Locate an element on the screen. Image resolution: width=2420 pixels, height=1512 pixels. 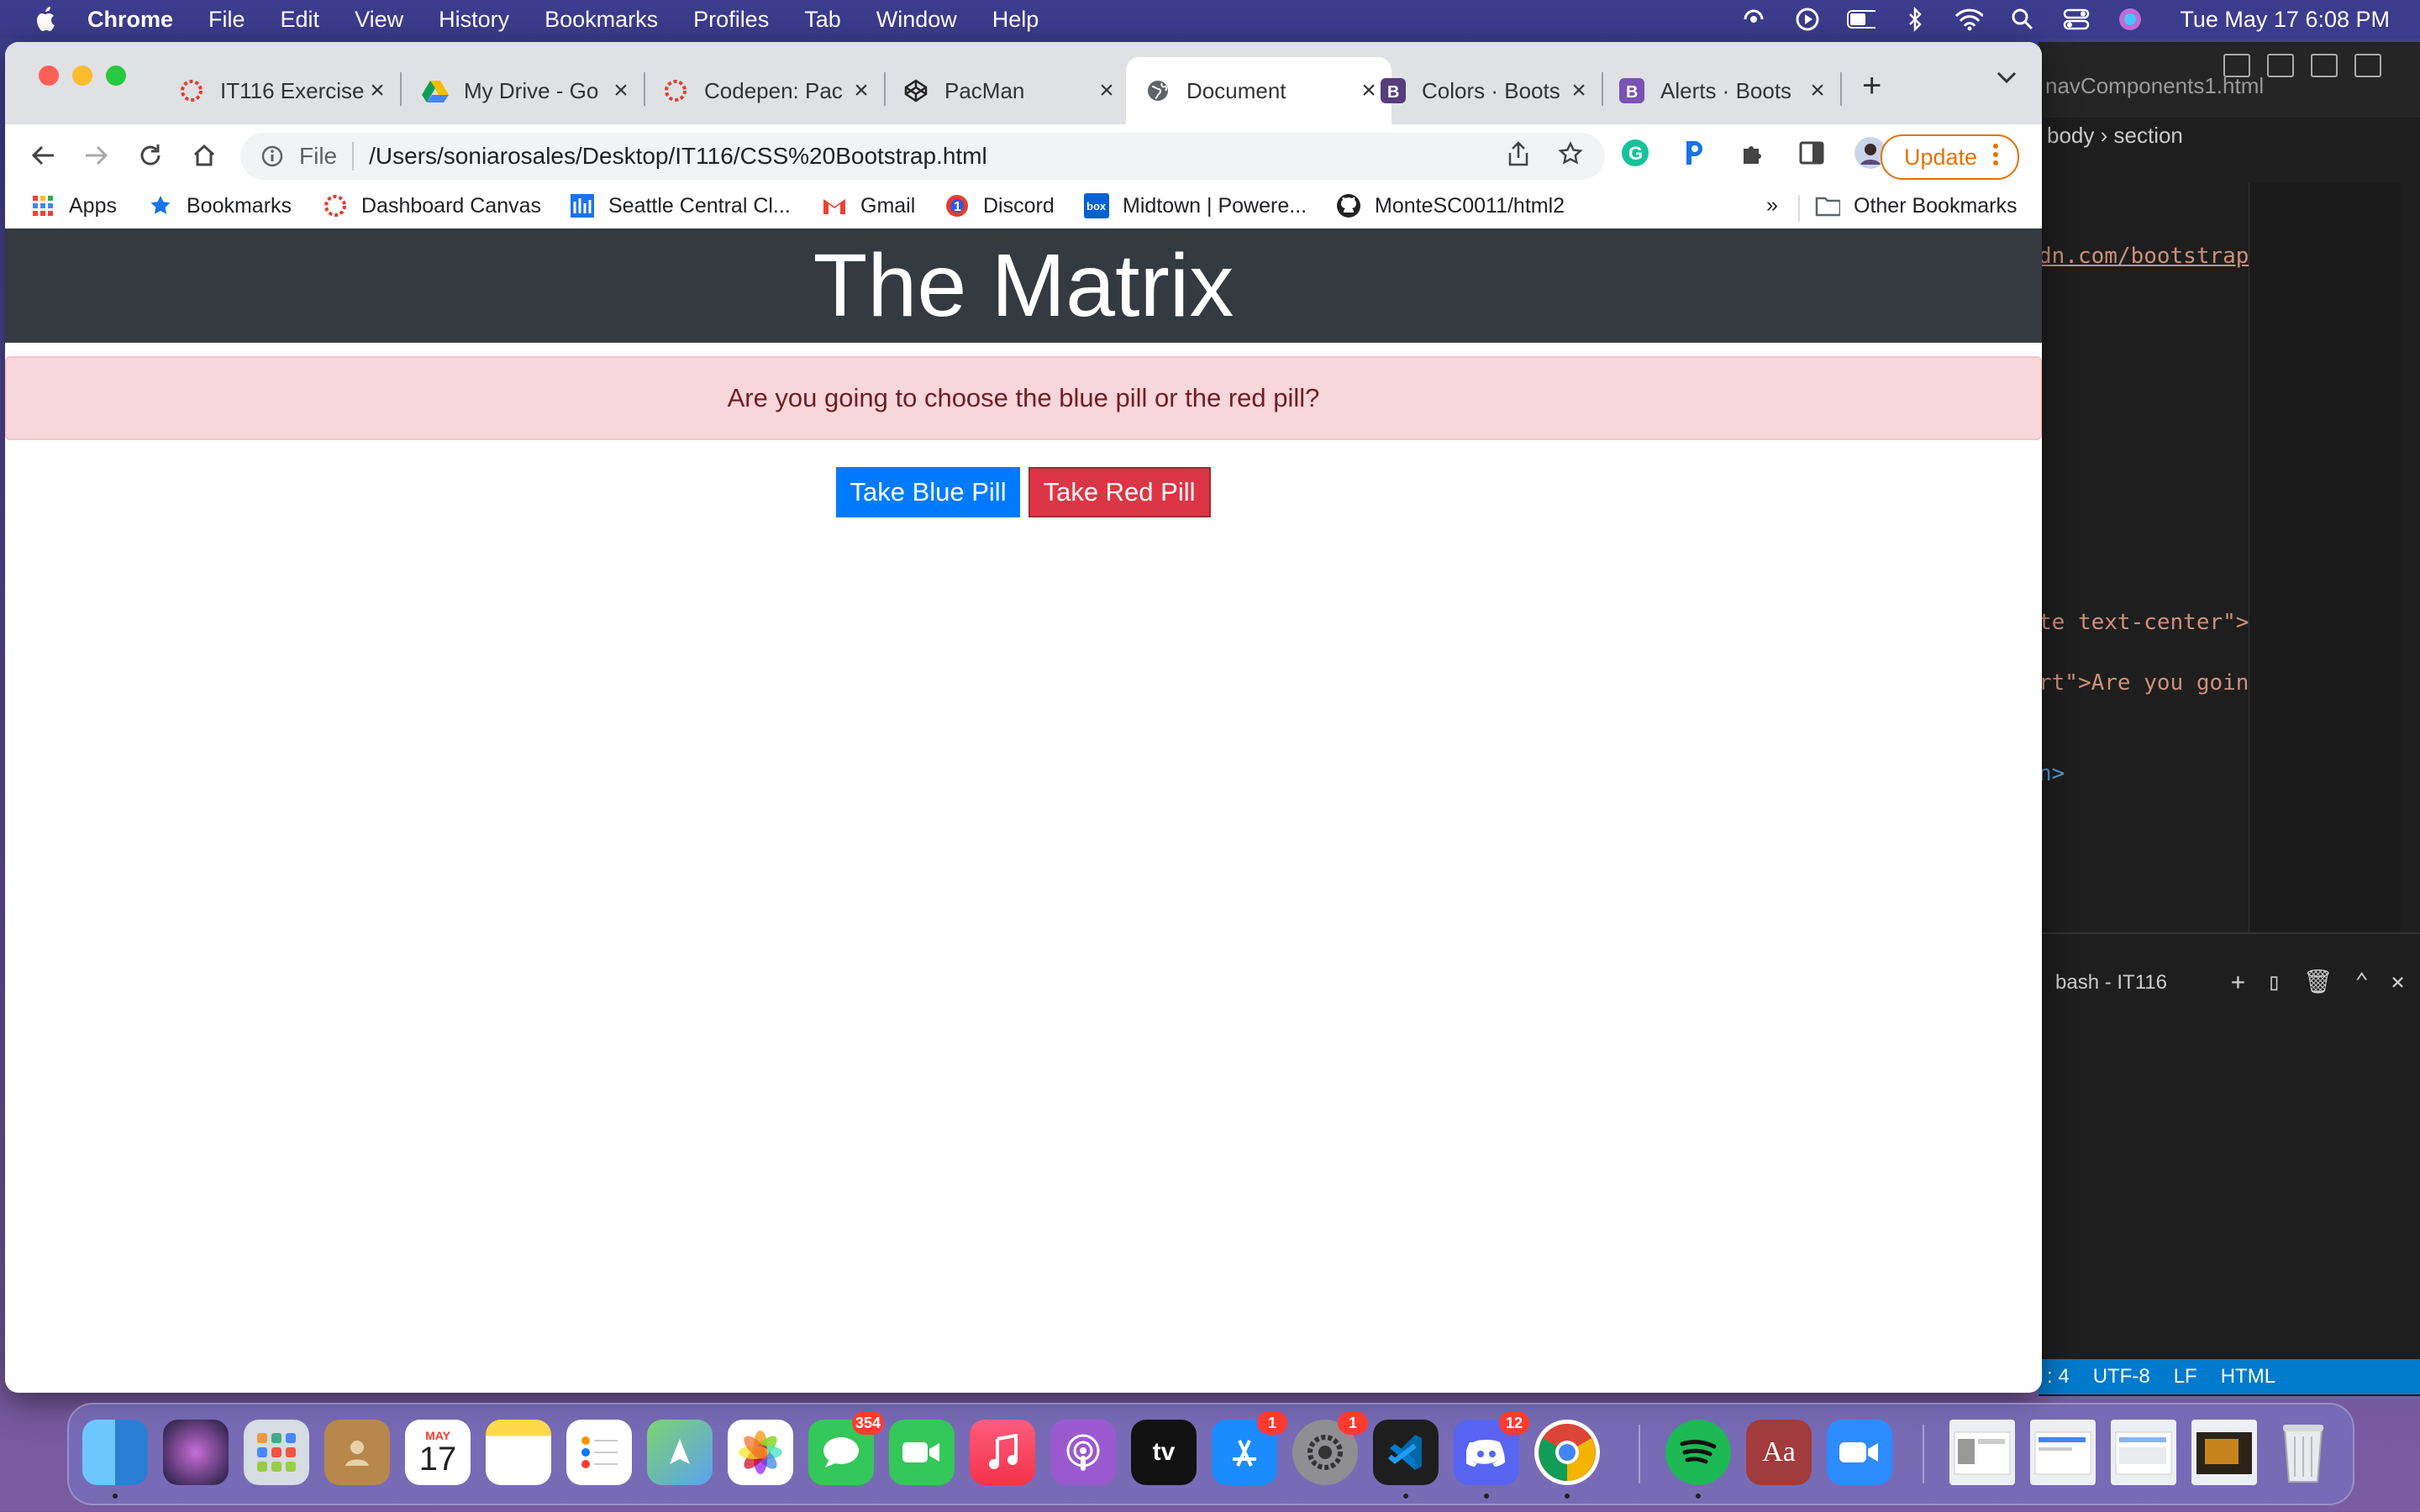
menu-edit: Edit is located at coordinates (300, 20).